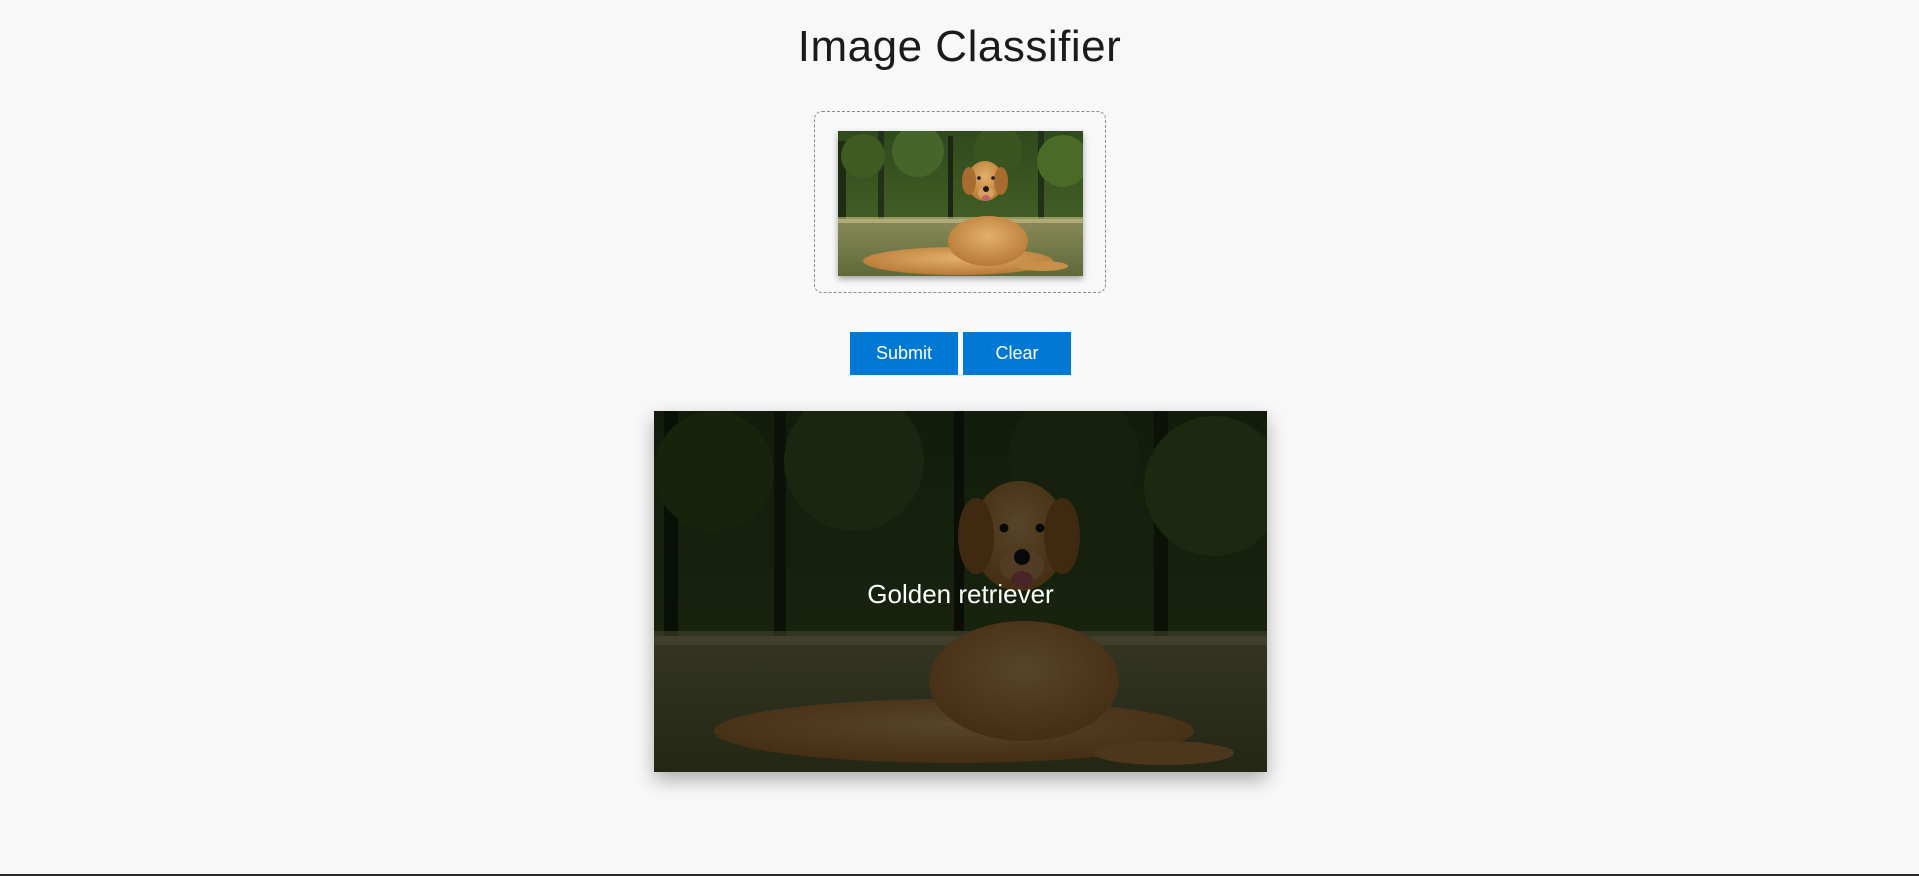 The width and height of the screenshot is (1919, 876). I want to click on clear-button: Clear, so click(1017, 353).